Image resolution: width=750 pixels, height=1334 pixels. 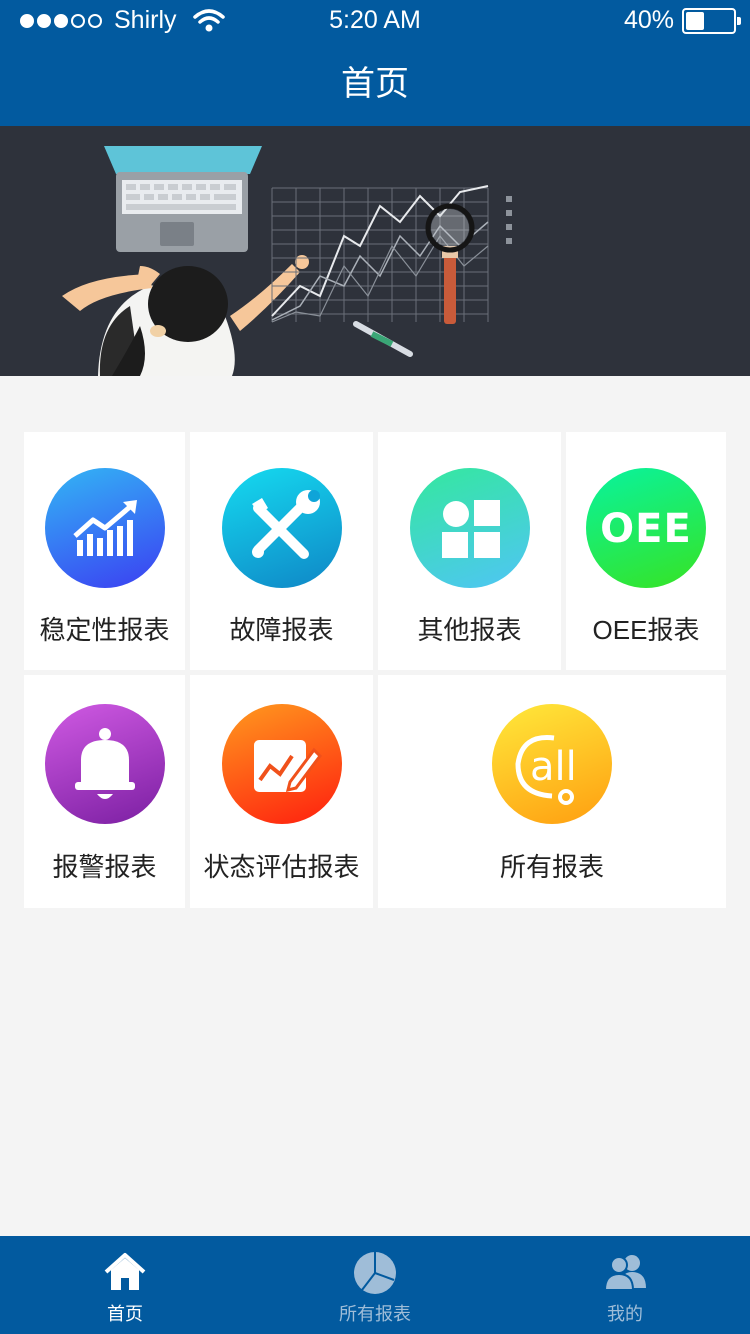 What do you see at coordinates (281, 630) in the screenshot?
I see `report-tile-label: 故障报表` at bounding box center [281, 630].